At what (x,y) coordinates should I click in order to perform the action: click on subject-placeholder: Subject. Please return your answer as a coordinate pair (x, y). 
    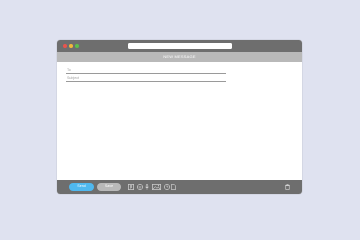
    Looking at the image, I should click on (73, 78).